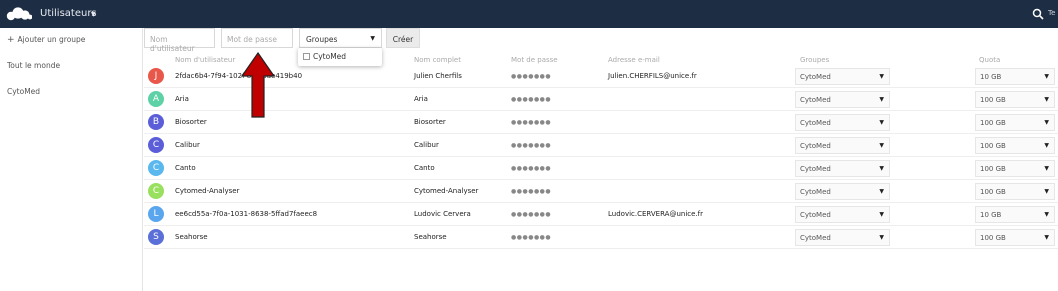  Describe the element at coordinates (430, 122) in the screenshot. I see `fullname-cell: Biosorter` at that location.